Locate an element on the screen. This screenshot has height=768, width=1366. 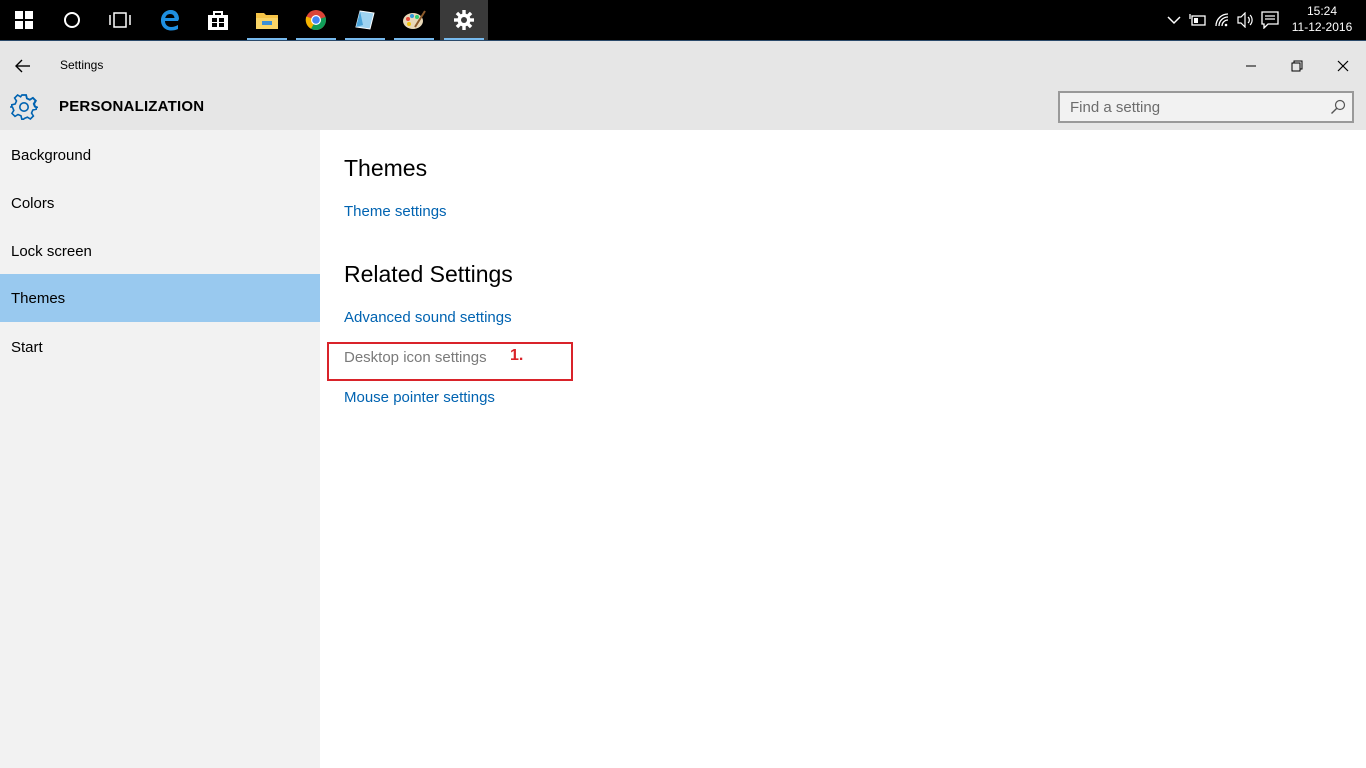
store-taskbar-button is located at coordinates (218, 20).